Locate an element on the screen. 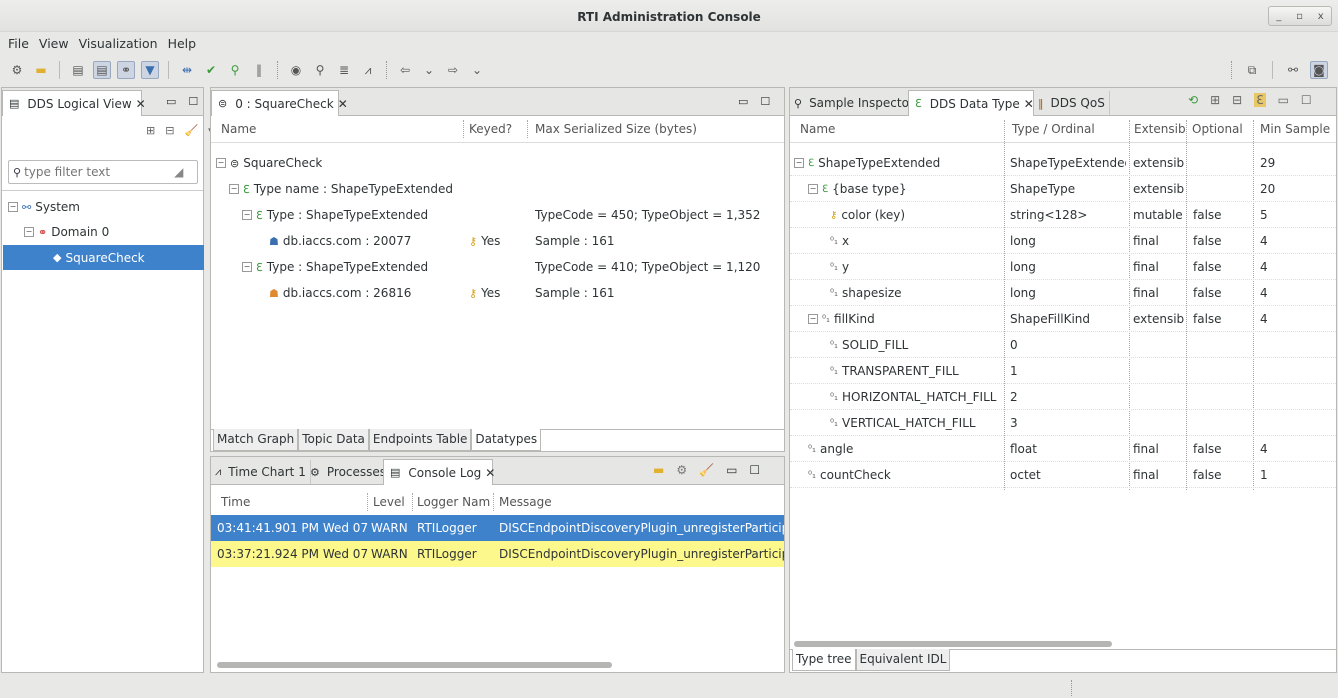  column-header-keyed: Keyed? is located at coordinates (490, 129).